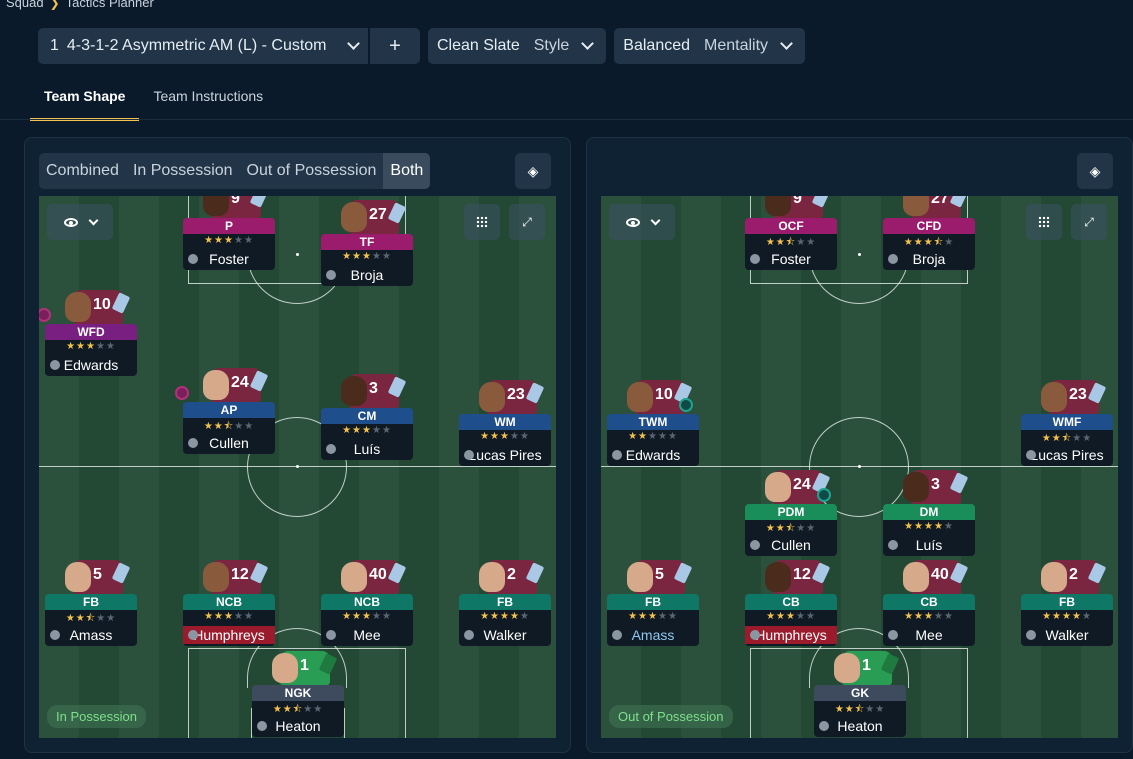 This screenshot has width=1133, height=759. I want to click on player-card: 40 CB ★★★★★ Mee, so click(929, 604).